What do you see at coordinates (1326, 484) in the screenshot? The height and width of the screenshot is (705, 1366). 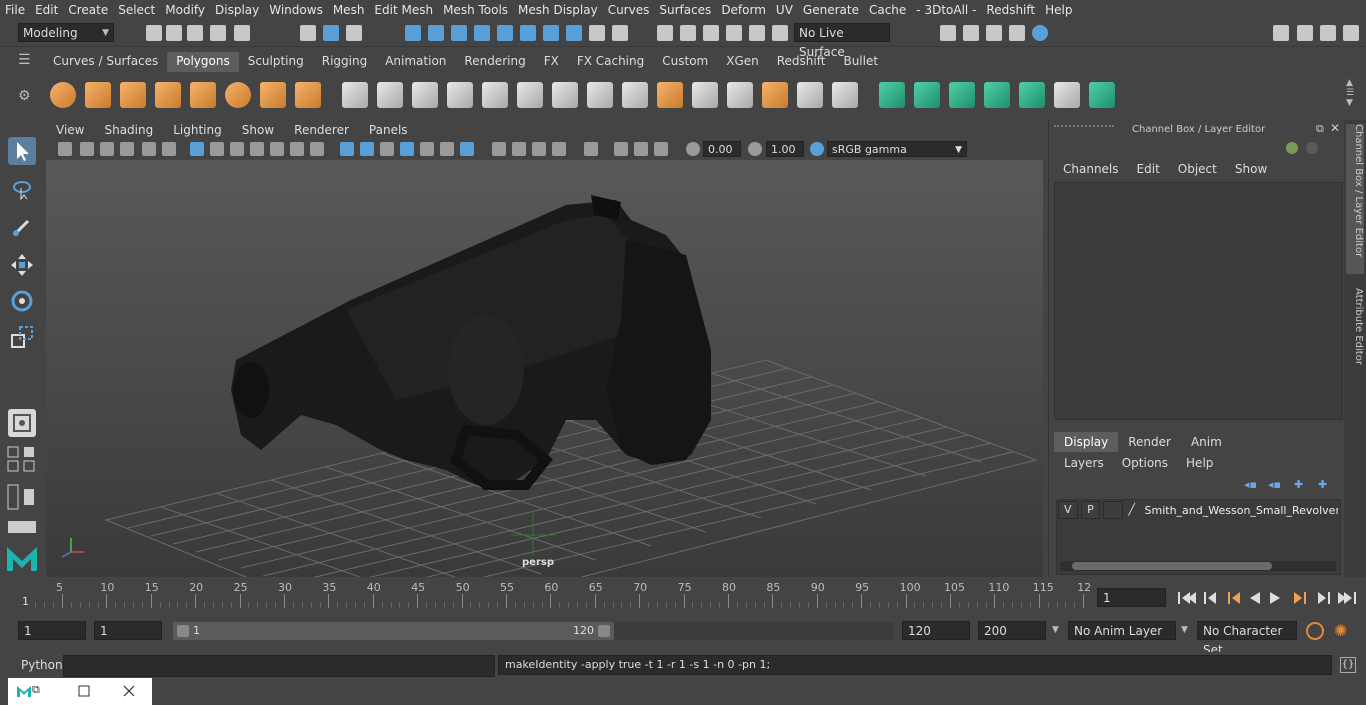 I see `new-layer-selected-icon: ✚` at bounding box center [1326, 484].